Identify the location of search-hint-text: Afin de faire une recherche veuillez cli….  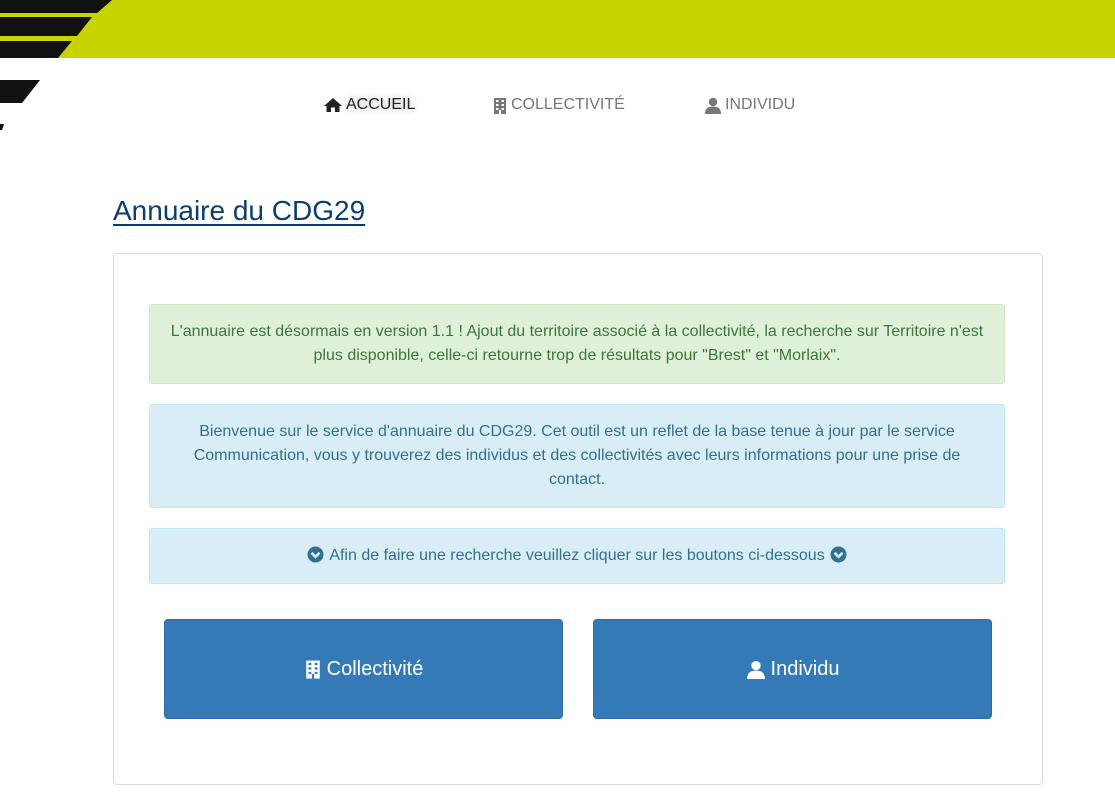
(577, 555).